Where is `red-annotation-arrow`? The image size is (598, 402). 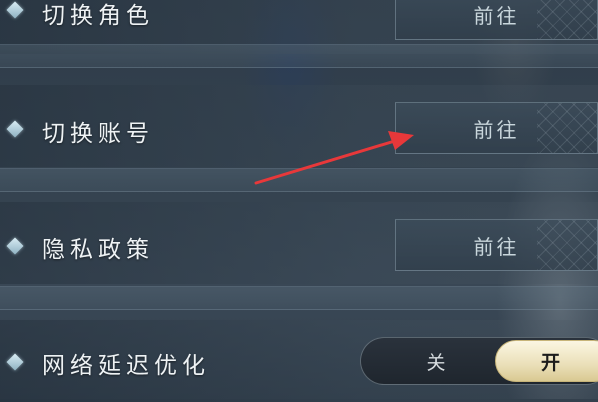
red-annotation-arrow is located at coordinates (334, 158).